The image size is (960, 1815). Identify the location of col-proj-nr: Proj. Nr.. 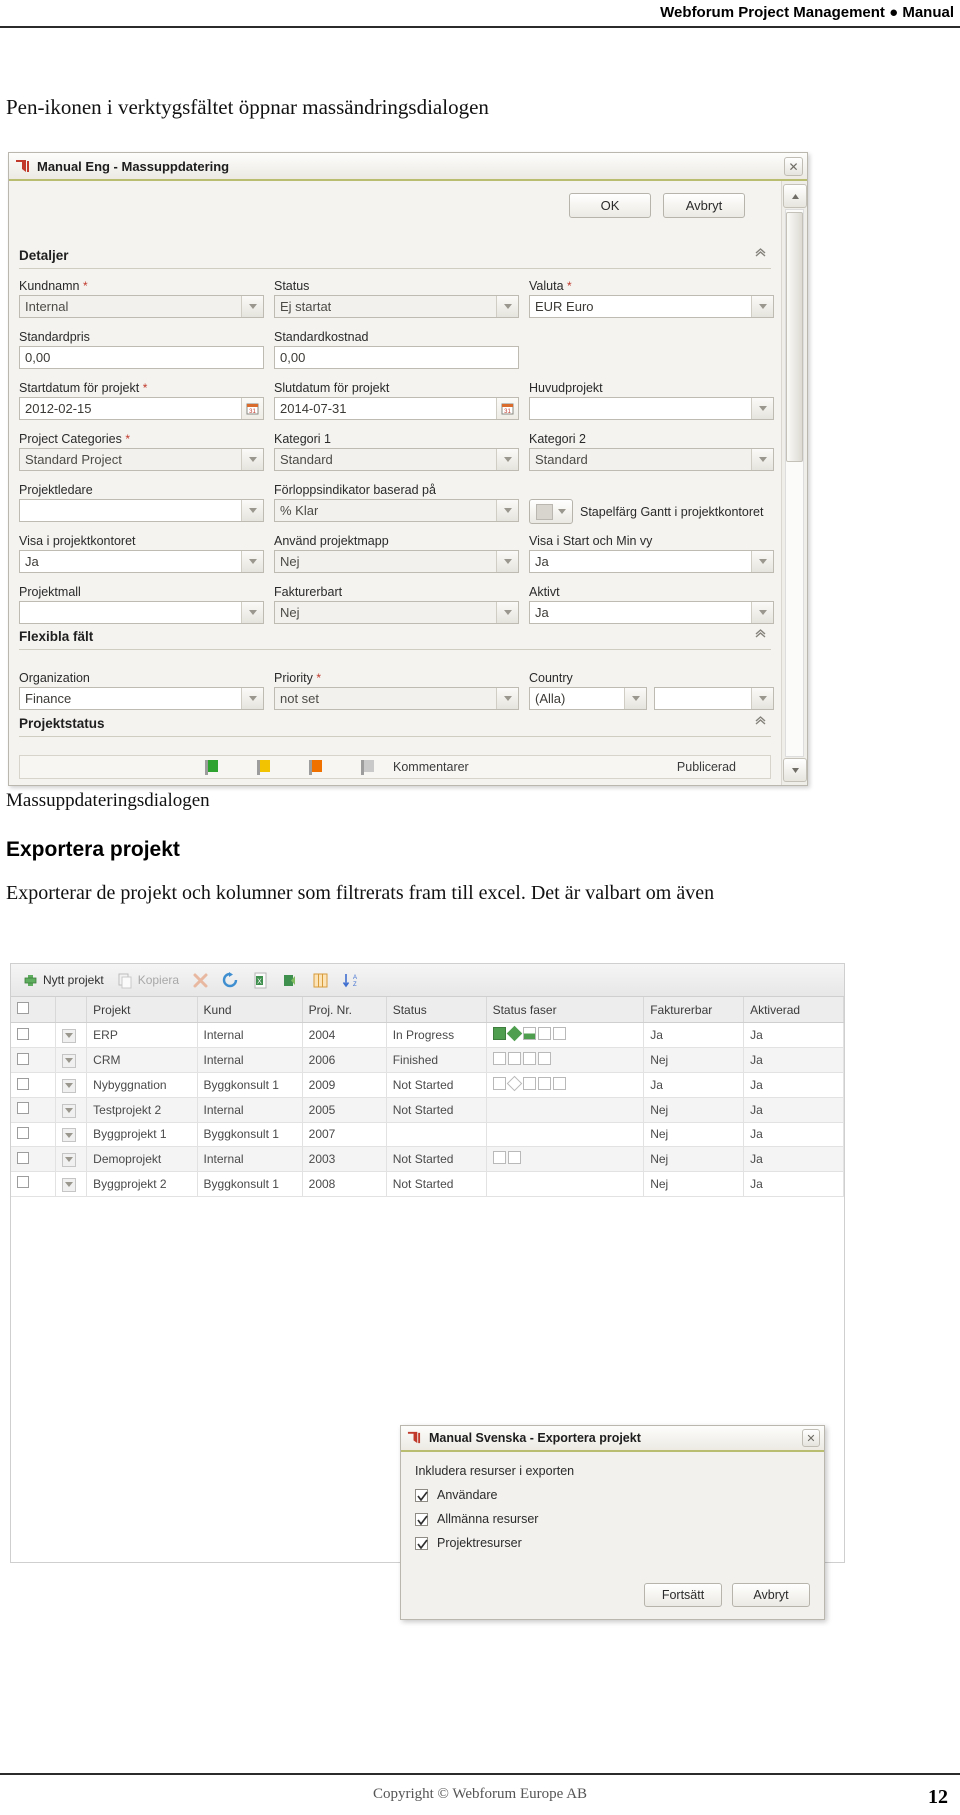
(344, 1010).